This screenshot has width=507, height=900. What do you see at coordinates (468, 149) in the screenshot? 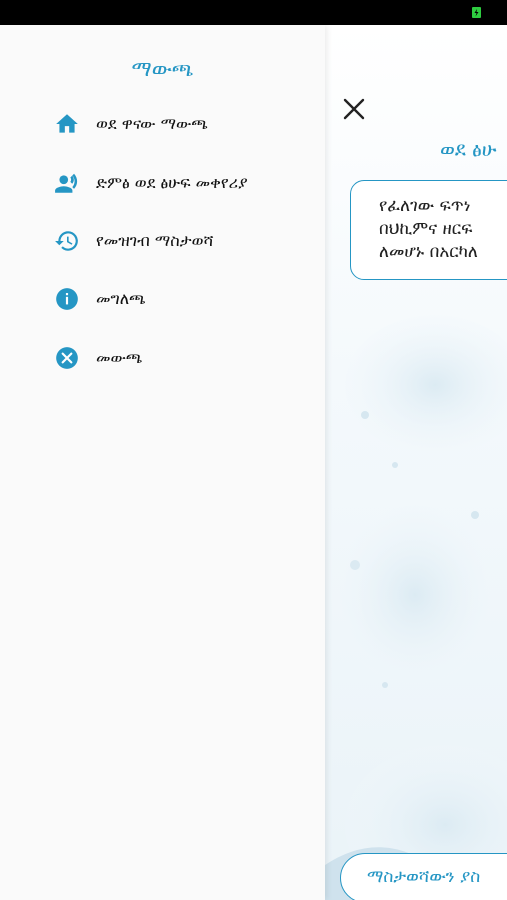
I see `page-heading: ወደ ፅሁ` at bounding box center [468, 149].